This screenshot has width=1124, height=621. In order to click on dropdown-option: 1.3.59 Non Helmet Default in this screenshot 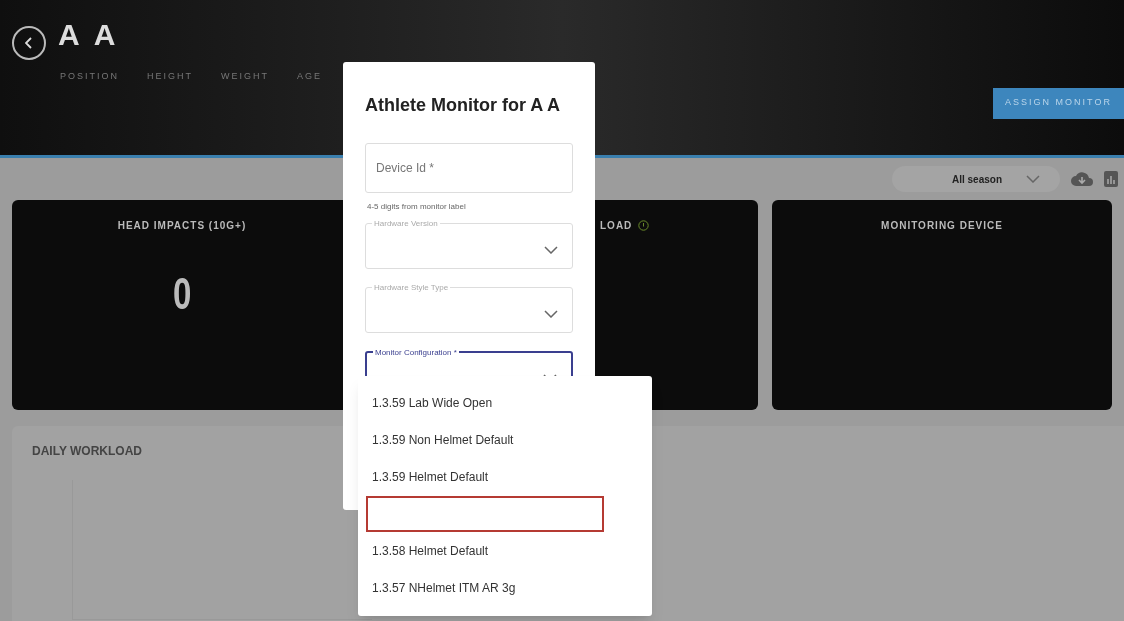, I will do `click(505, 439)`.